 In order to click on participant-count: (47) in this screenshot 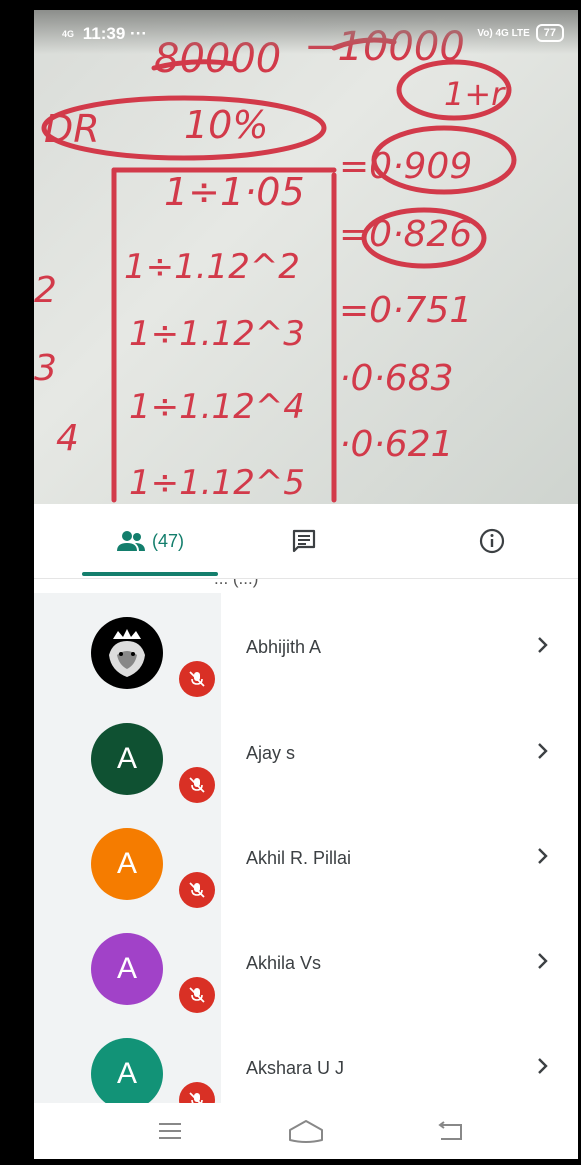, I will do `click(167, 540)`.